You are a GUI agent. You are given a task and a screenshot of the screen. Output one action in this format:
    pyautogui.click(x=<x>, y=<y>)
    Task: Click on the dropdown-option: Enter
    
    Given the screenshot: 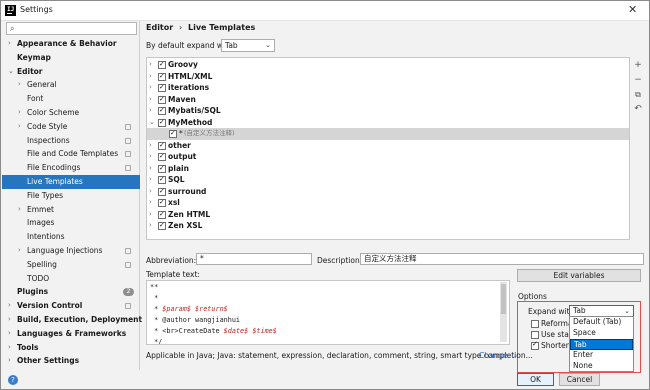 What is the action you would take?
    pyautogui.click(x=601, y=355)
    